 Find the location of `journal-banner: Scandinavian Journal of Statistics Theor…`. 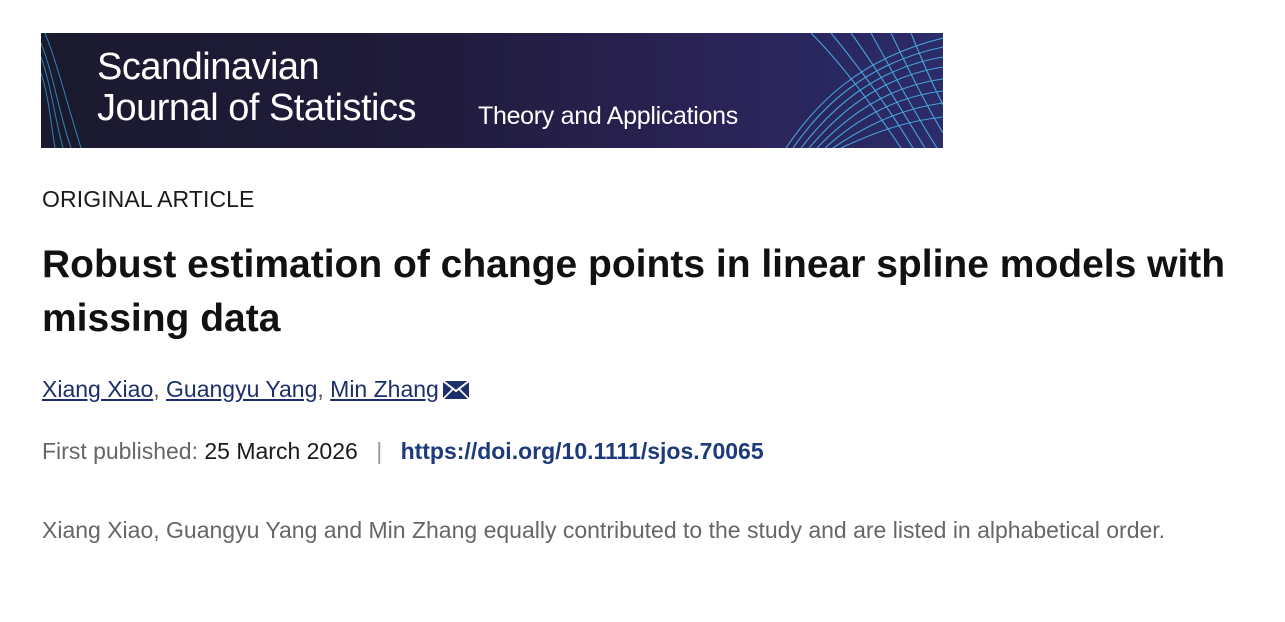

journal-banner: Scandinavian Journal of Statistics Theor… is located at coordinates (492, 90).